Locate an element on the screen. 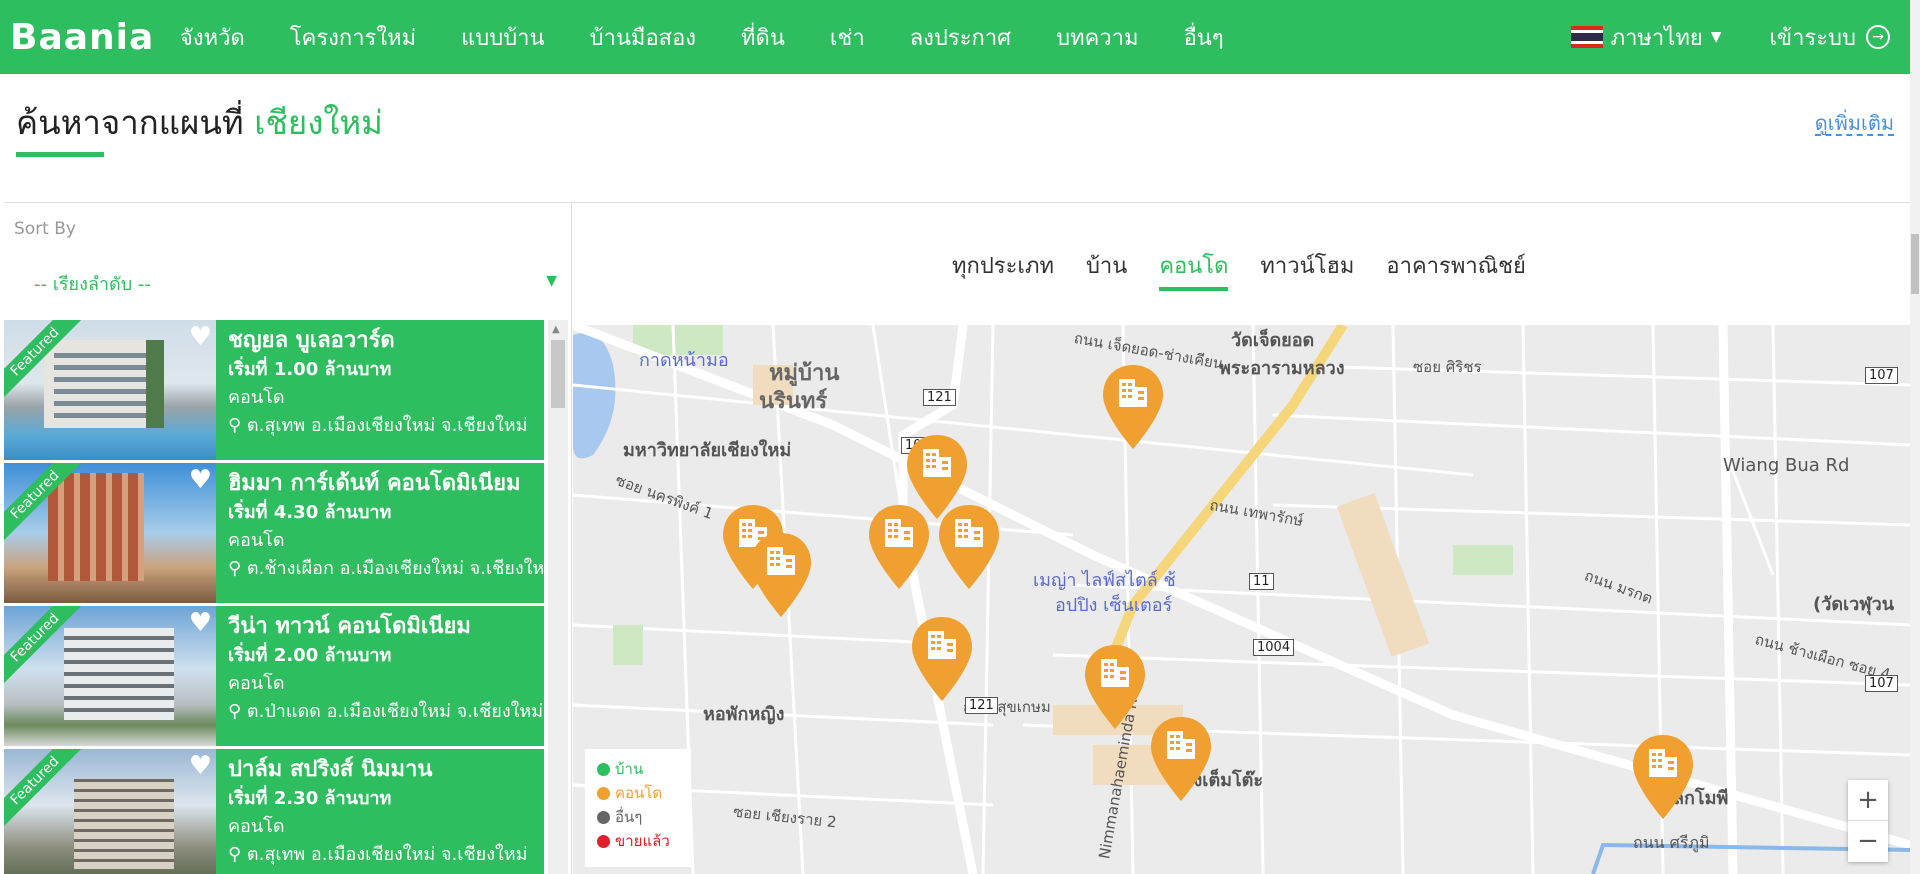  map-legend: บ้าน คอนโด อื่นๆ ขายแล้ว is located at coordinates (638, 808).